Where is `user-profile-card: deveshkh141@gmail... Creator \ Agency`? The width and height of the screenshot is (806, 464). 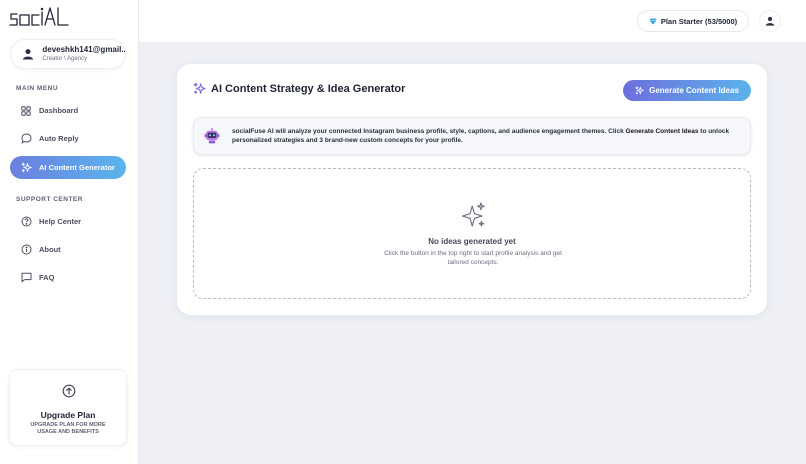 user-profile-card: deveshkh141@gmail... Creator \ Agency is located at coordinates (68, 54).